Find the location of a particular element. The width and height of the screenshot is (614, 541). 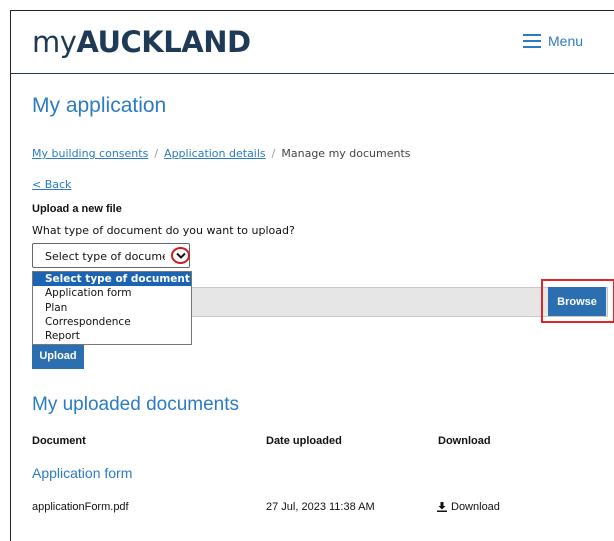

breadcrumb-application-details: Application details is located at coordinates (215, 153).